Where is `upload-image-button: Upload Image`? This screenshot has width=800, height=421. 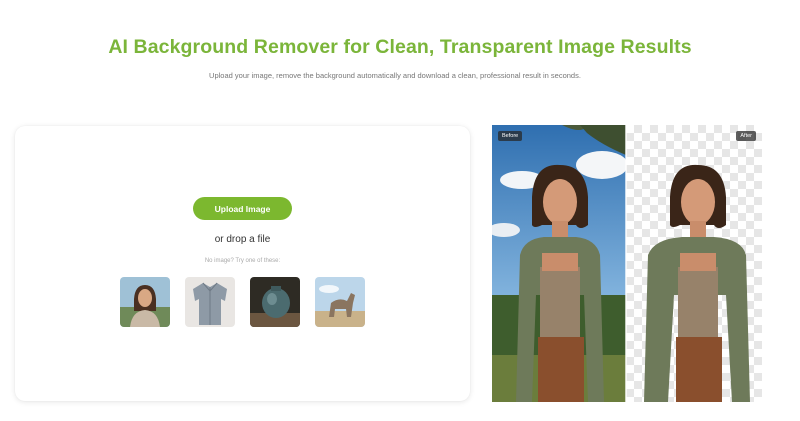
upload-image-button: Upload Image is located at coordinates (242, 208).